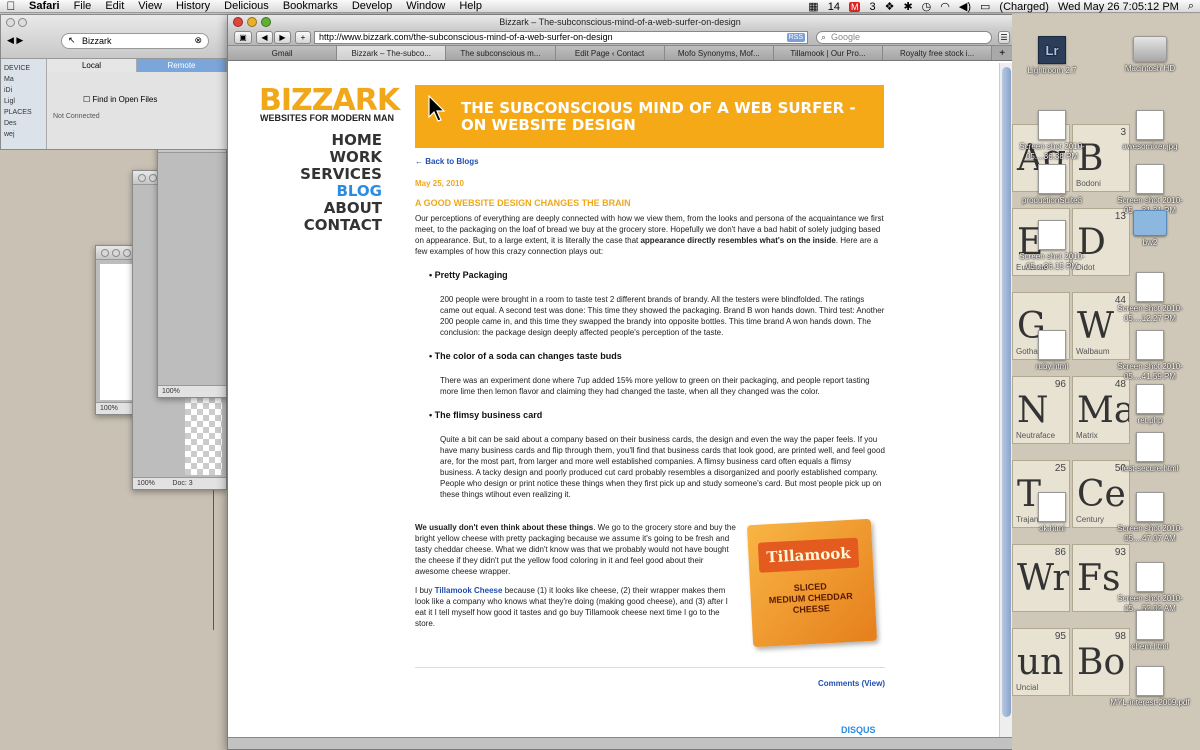 The width and height of the screenshot is (1200, 750). I want to click on desktop-icon-label: ret.php, so click(1150, 420).